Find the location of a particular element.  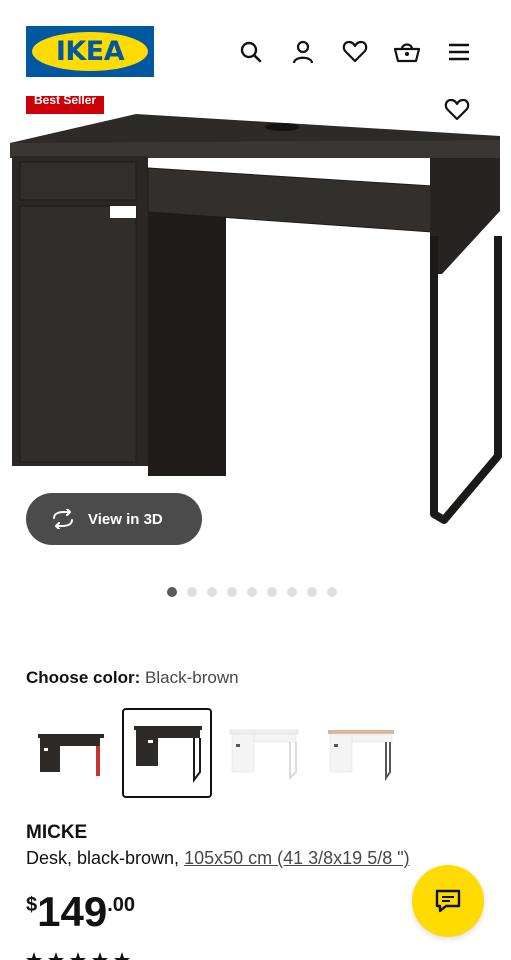

choose-color-row: Choose color: Black-brown is located at coordinates (132, 678).